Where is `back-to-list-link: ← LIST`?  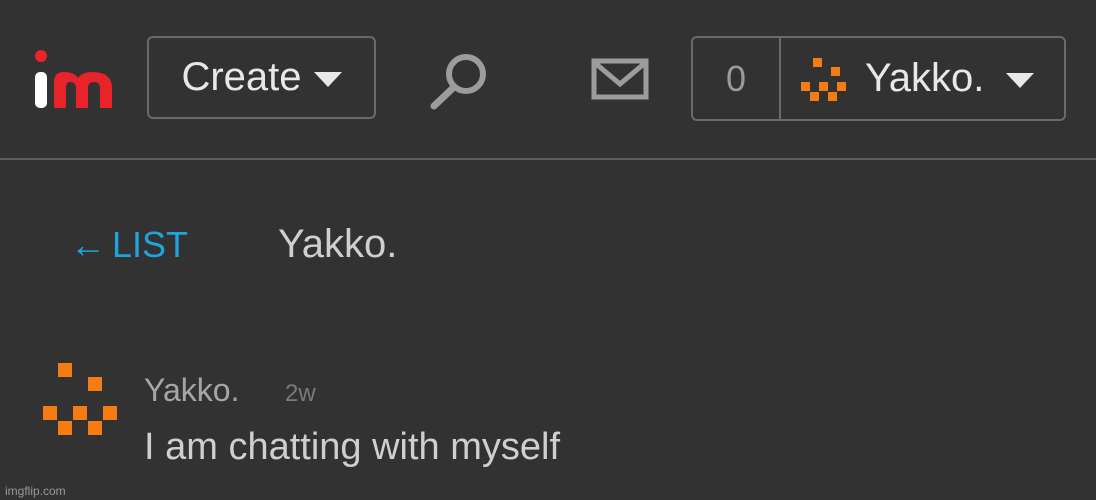
back-to-list-link: ← LIST is located at coordinates (129, 245).